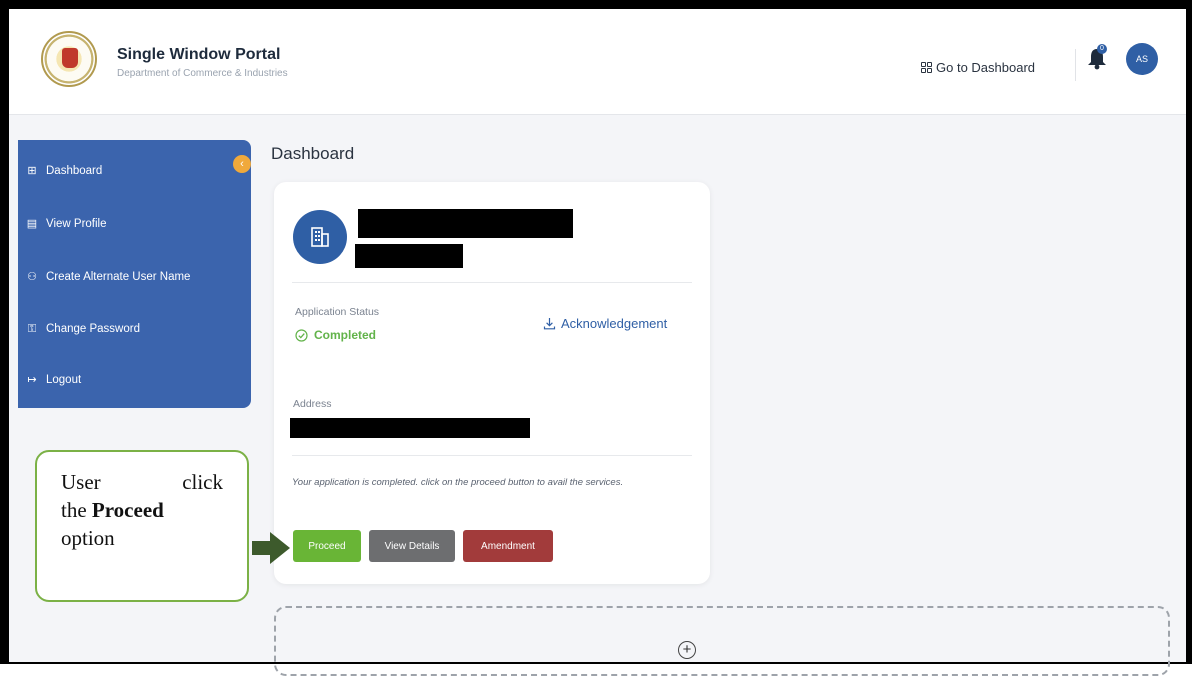 The width and height of the screenshot is (1192, 676). What do you see at coordinates (337, 312) in the screenshot?
I see `application-status-label: Application Status` at bounding box center [337, 312].